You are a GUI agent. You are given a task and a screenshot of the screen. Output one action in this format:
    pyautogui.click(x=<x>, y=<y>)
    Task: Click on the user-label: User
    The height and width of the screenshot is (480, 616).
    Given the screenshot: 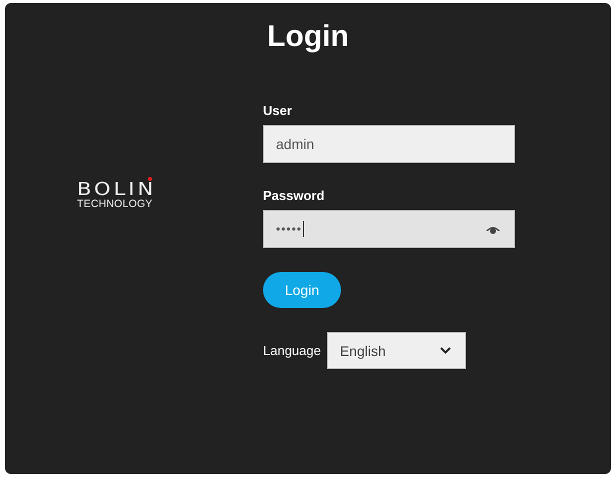 What is the action you would take?
    pyautogui.click(x=278, y=111)
    